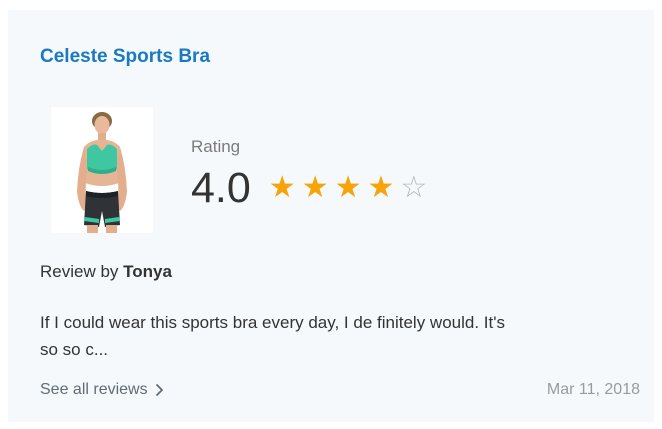  What do you see at coordinates (593, 389) in the screenshot?
I see `review-date: Mar 11, 2018` at bounding box center [593, 389].